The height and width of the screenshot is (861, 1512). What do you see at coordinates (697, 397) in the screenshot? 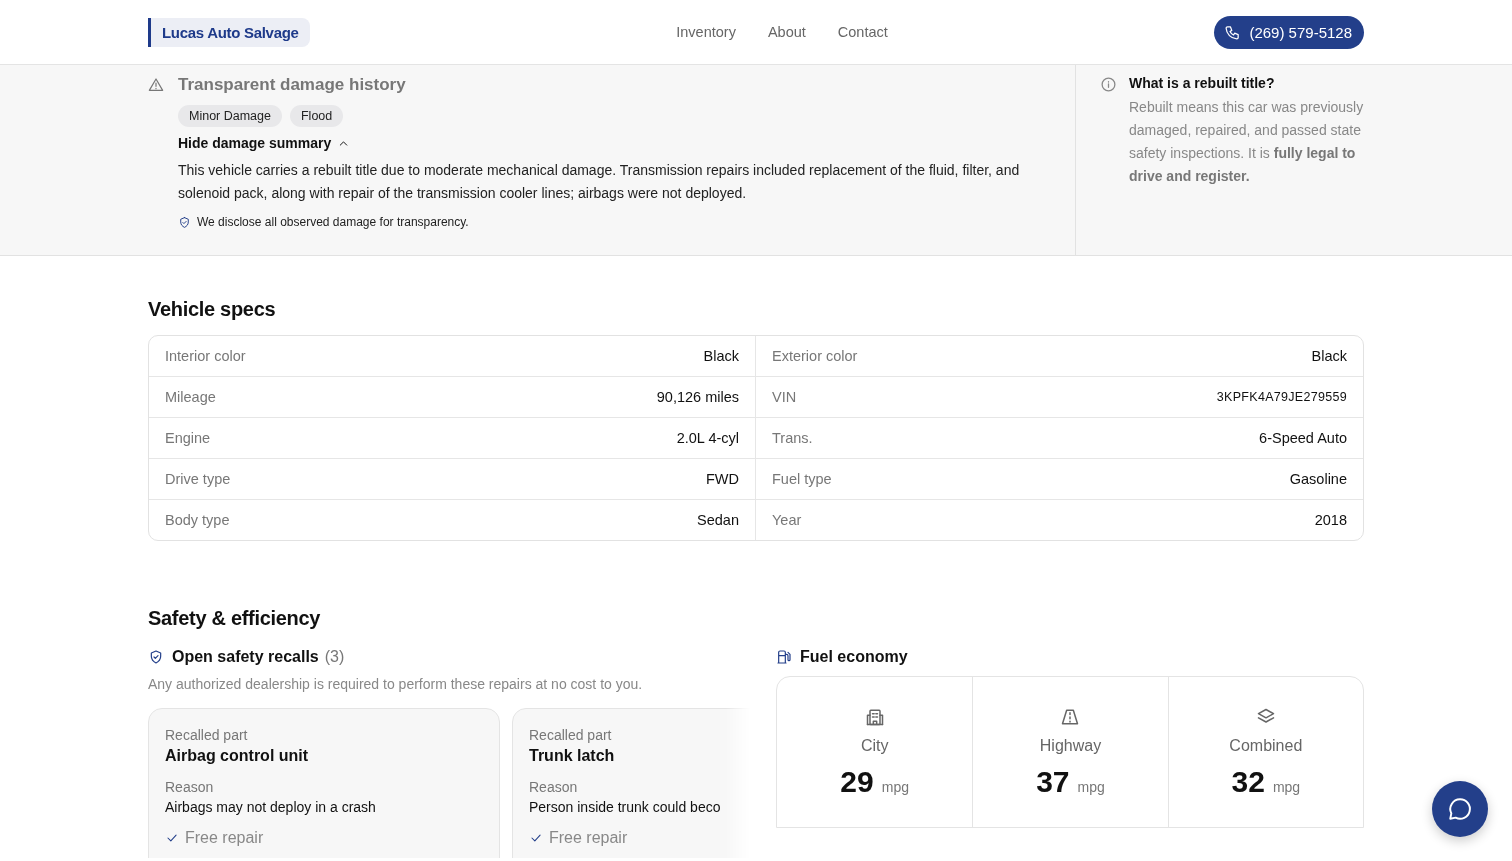
I see `spec-value: 90,126 miles` at bounding box center [697, 397].